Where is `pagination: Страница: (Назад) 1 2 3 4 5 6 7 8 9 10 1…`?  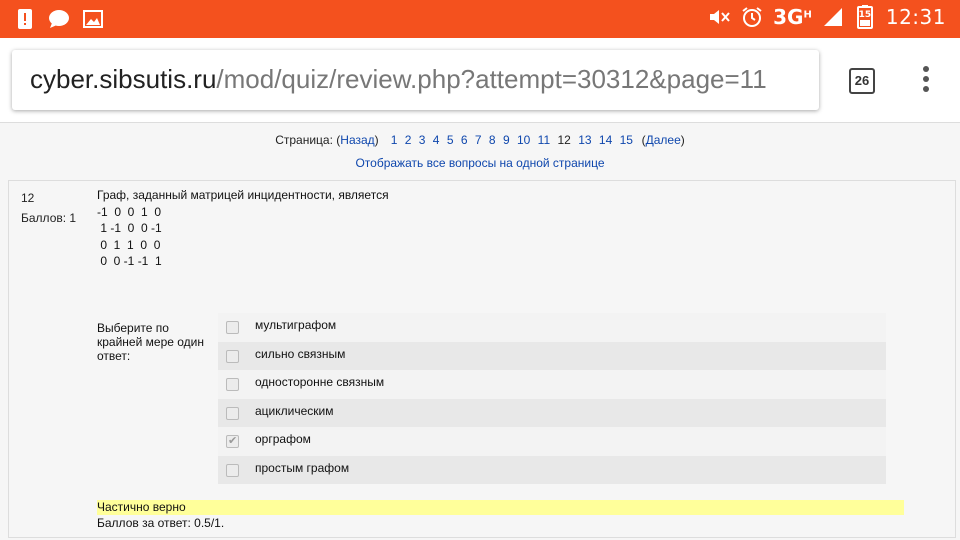
pagination: Страница: (Назад) 1 2 3 4 5 6 7 8 9 10 1… is located at coordinates (480, 140).